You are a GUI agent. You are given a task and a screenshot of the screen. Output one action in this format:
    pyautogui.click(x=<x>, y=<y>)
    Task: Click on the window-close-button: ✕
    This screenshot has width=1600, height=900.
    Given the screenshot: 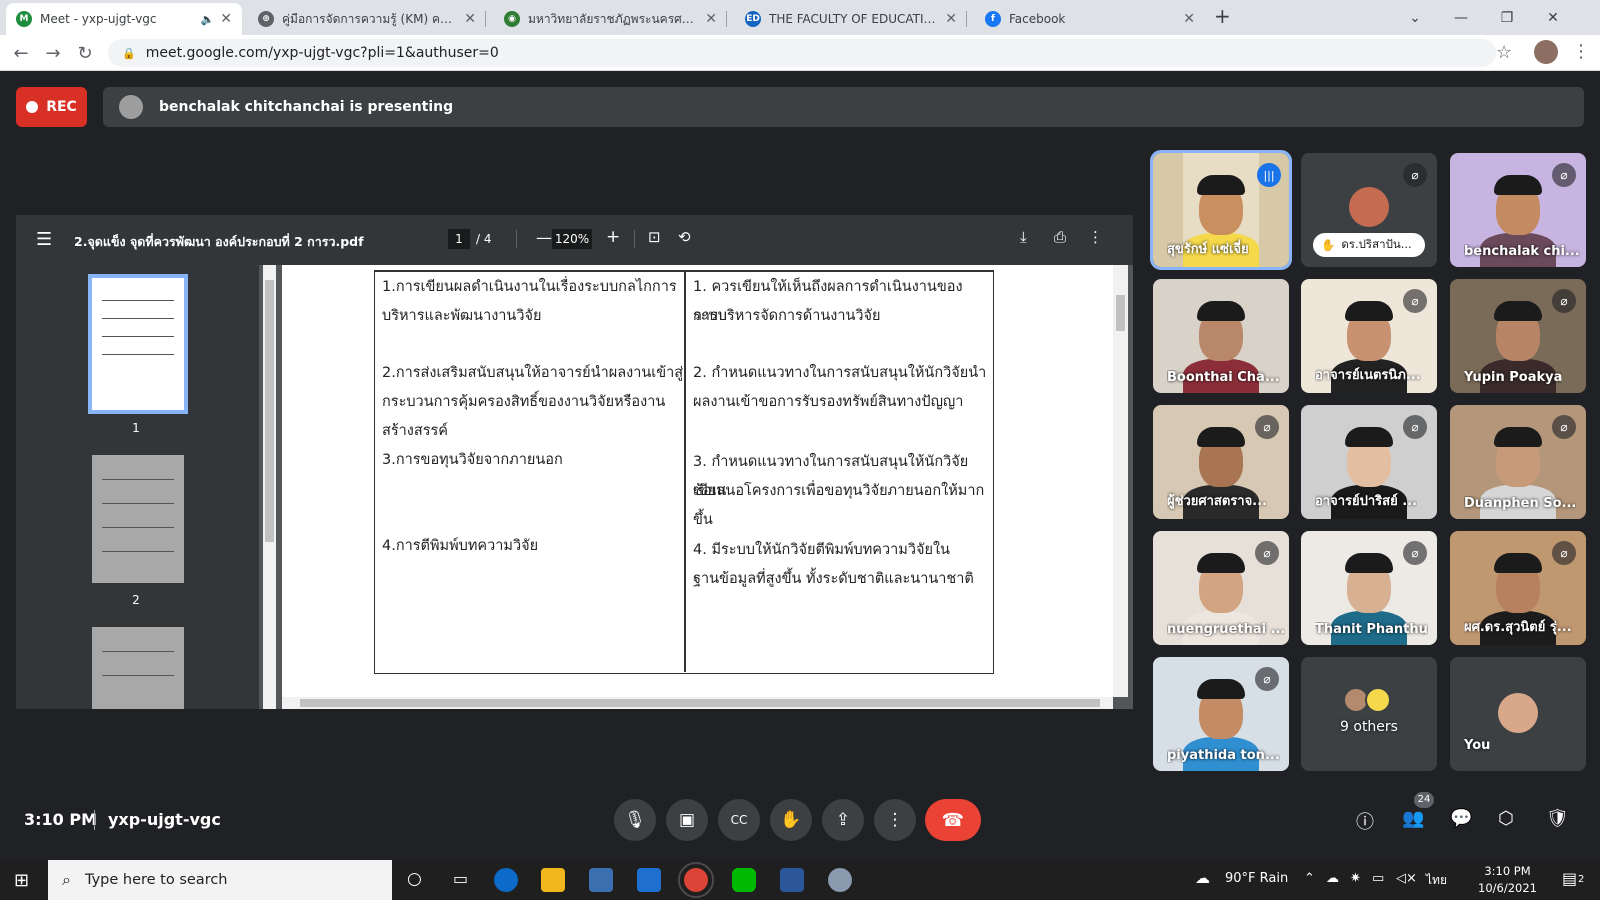 What is the action you would take?
    pyautogui.click(x=1553, y=17)
    